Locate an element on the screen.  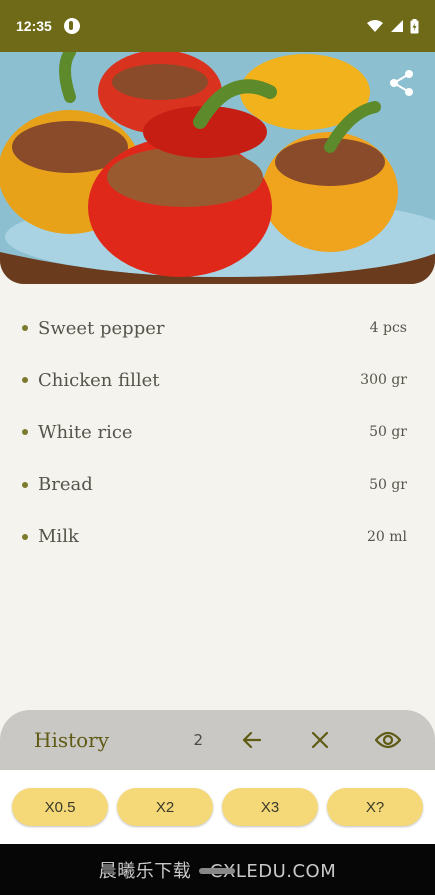
navigation-bar: 晨曦乐下载 · CXLEDU.COM is located at coordinates (217, 869).